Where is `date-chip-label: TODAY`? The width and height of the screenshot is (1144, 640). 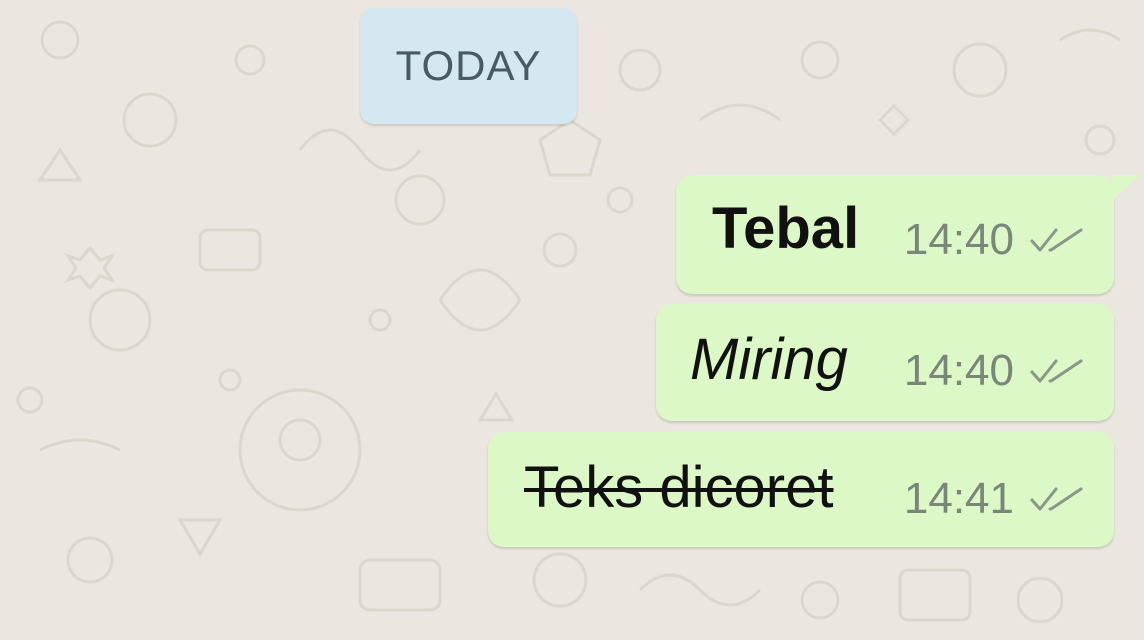 date-chip-label: TODAY is located at coordinates (468, 65).